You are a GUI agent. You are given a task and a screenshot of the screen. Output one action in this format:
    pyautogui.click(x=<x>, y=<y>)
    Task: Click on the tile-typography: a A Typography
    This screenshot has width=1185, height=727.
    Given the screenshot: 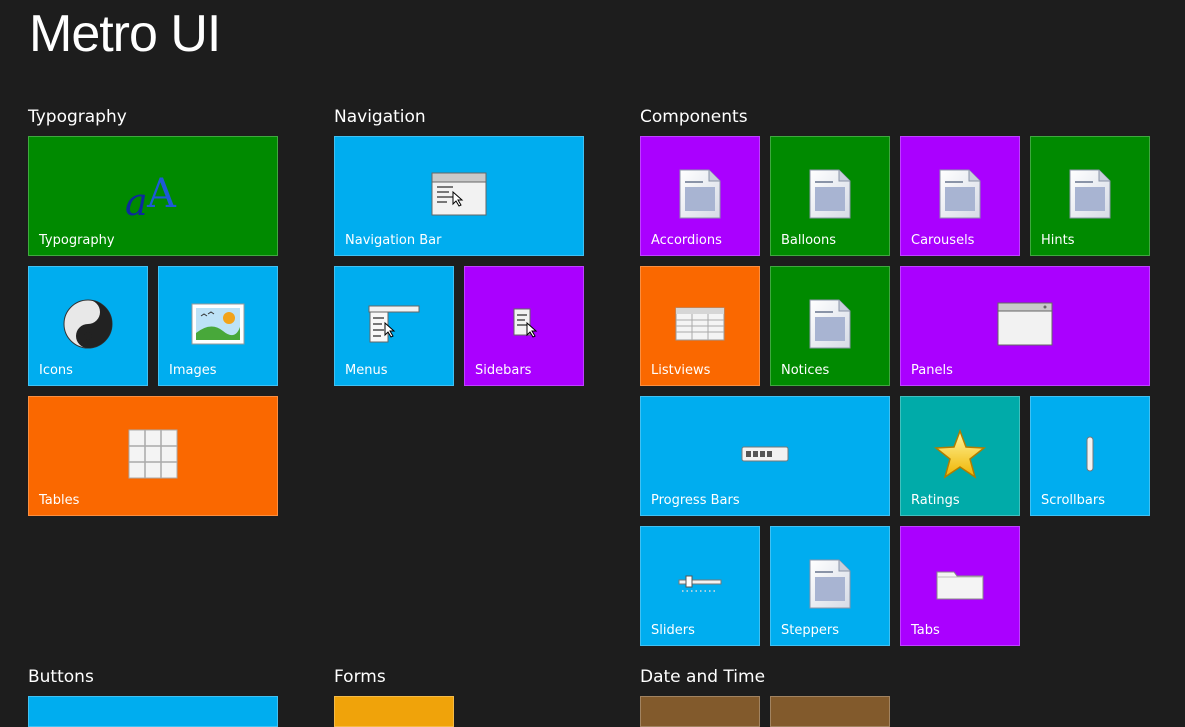 What is the action you would take?
    pyautogui.click(x=153, y=196)
    